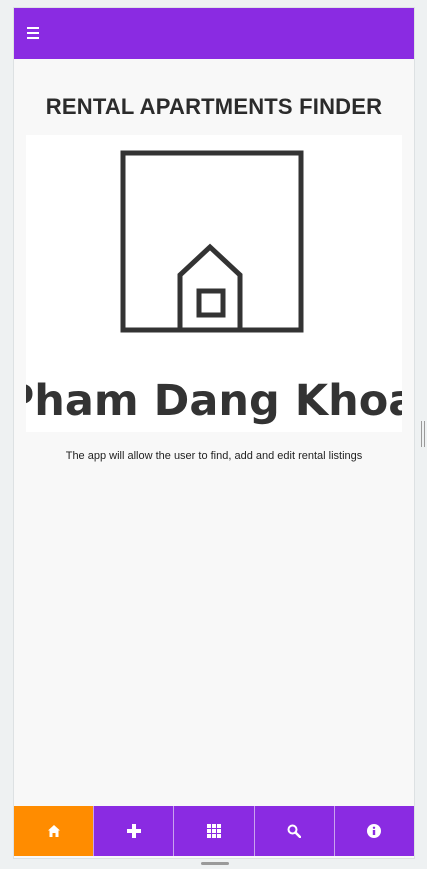  Describe the element at coordinates (423, 434) in the screenshot. I see `window-resize-handle` at that location.